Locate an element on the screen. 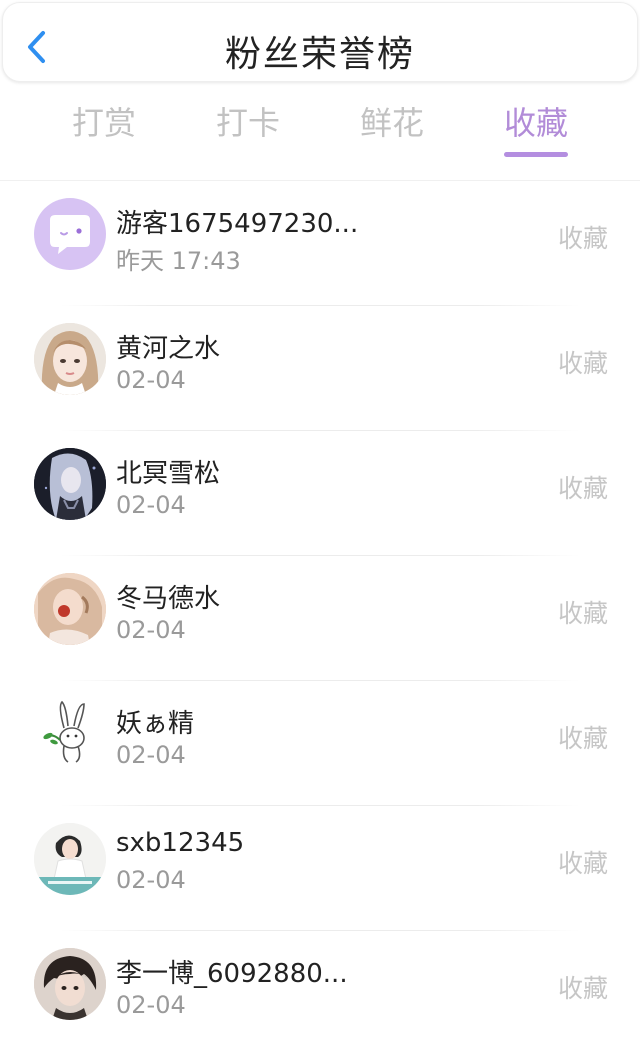 This screenshot has height=1057, width=640. fan-name: 北冥雪松 is located at coordinates (168, 474).